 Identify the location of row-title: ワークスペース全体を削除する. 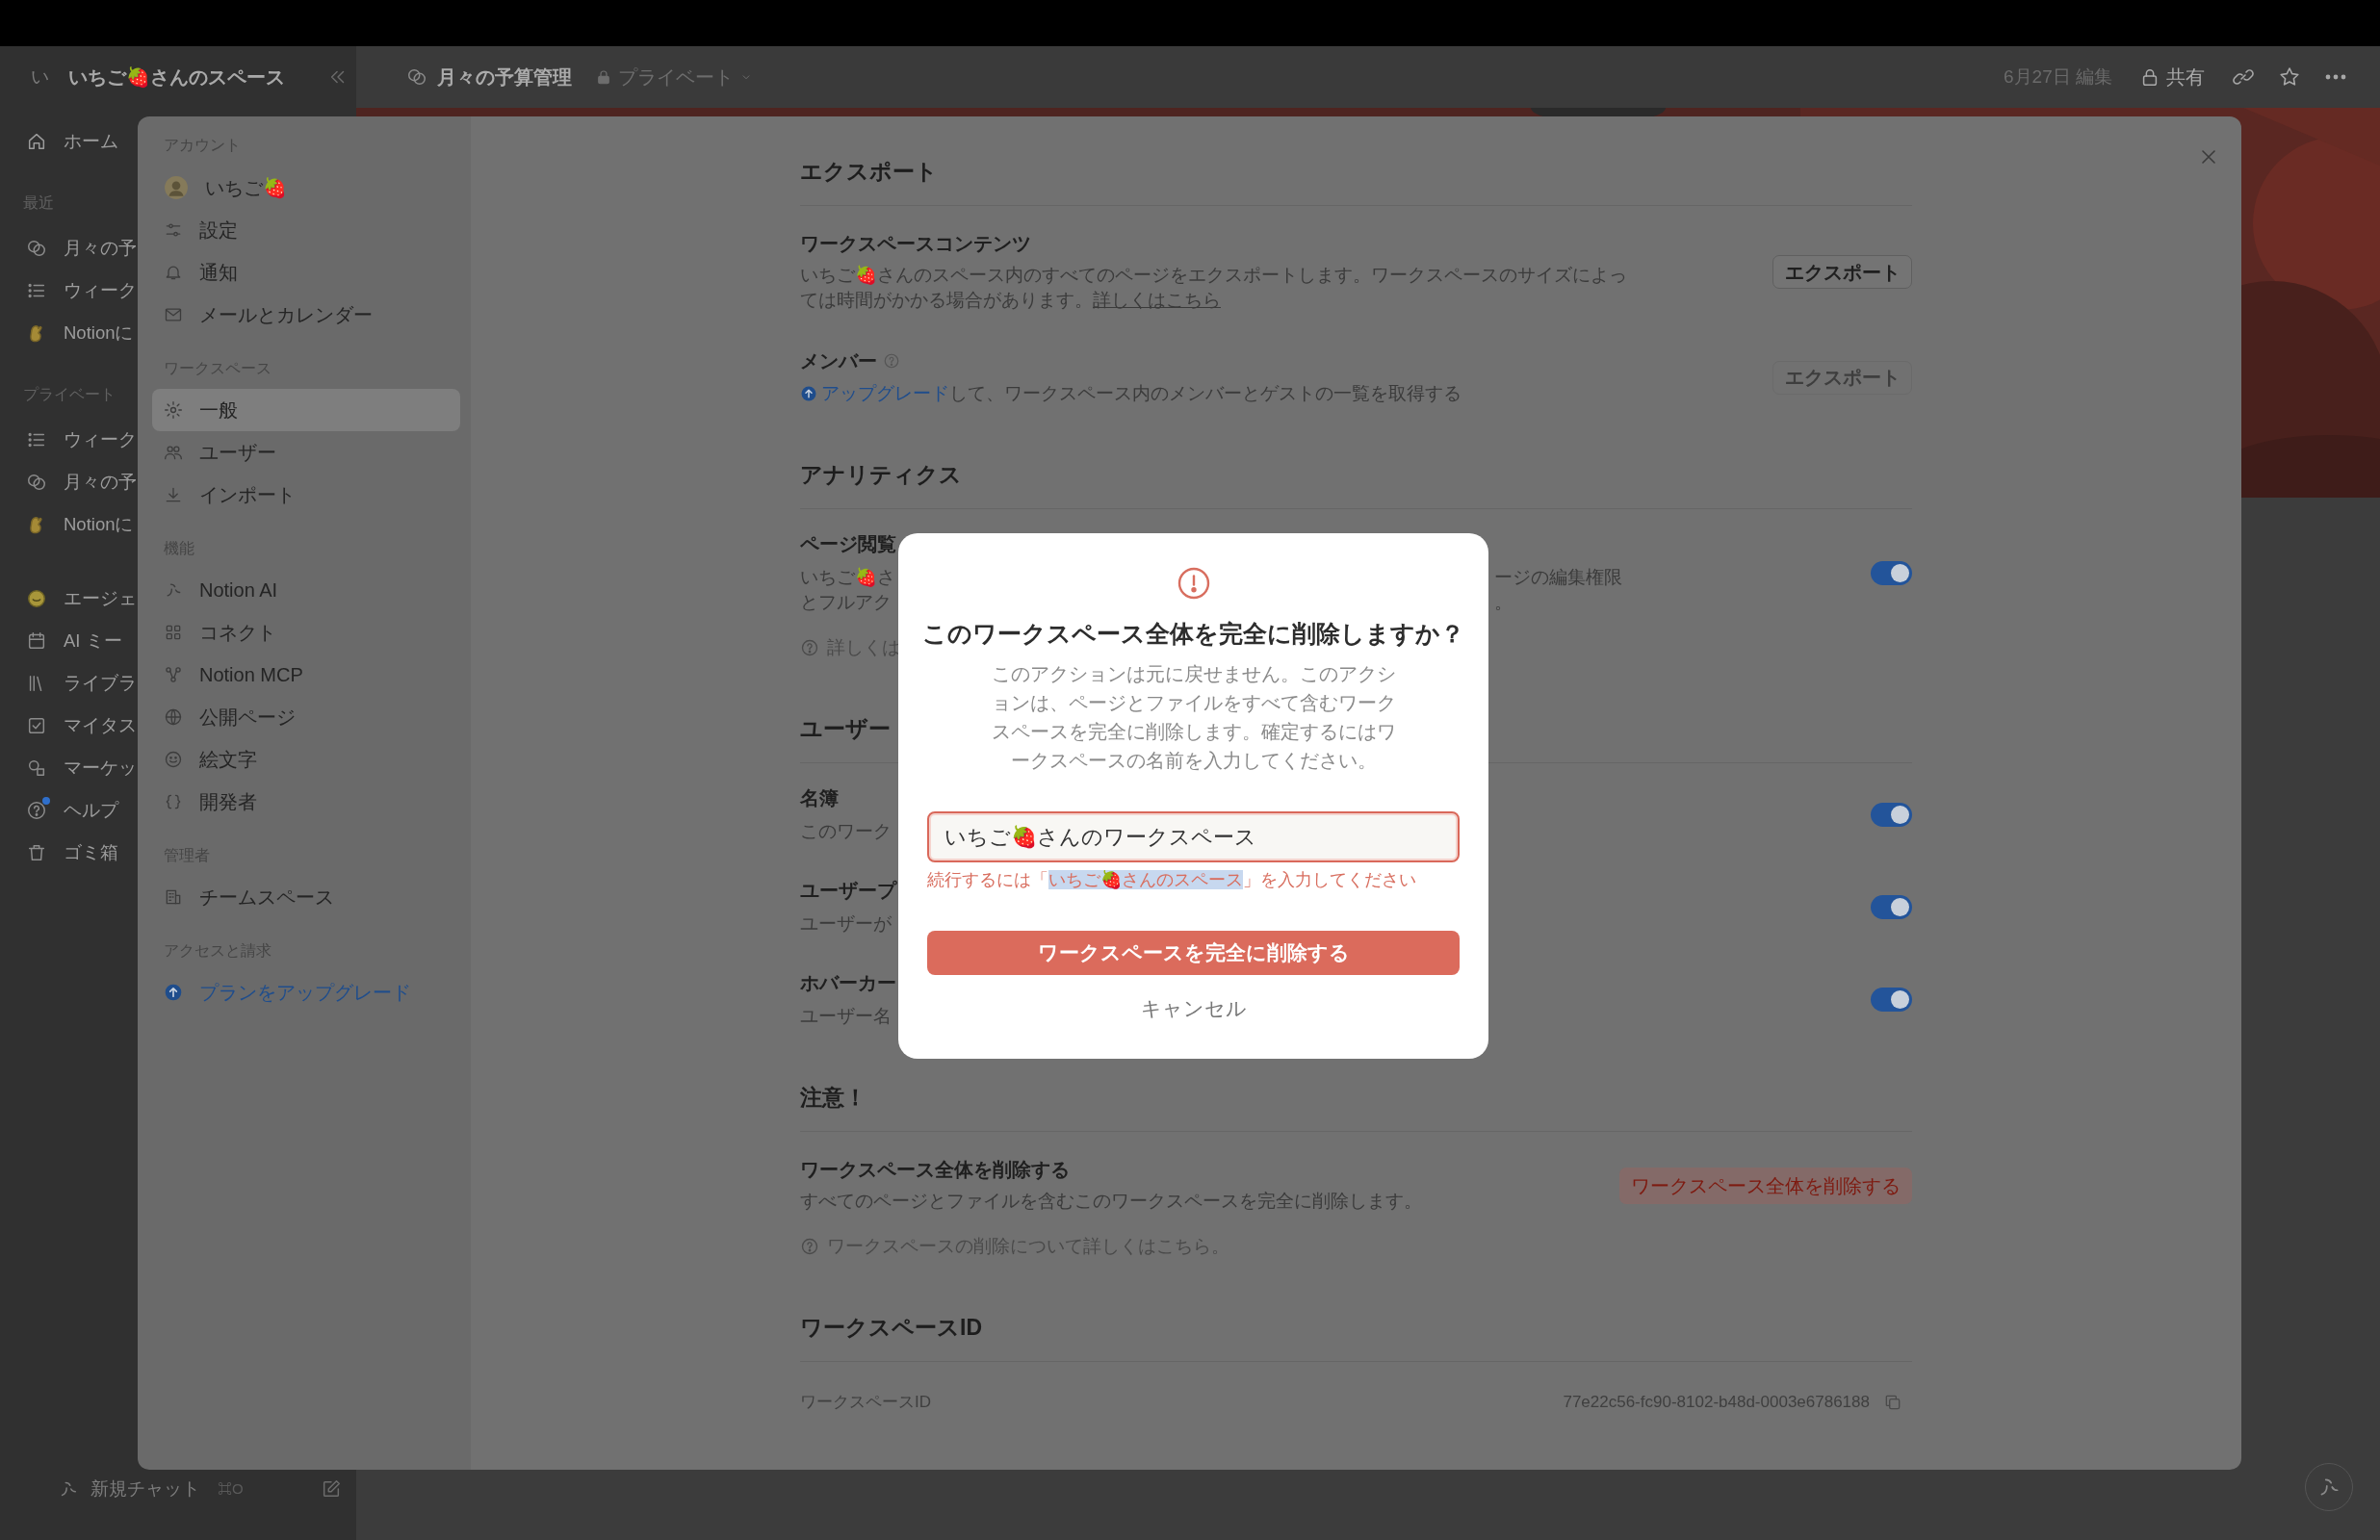
(935, 1170).